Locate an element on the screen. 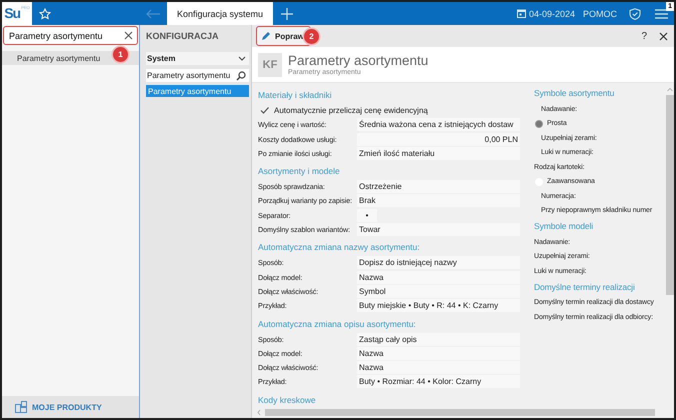 The height and width of the screenshot is (420, 676). page-title: Parametry asortymentu is located at coordinates (358, 60).